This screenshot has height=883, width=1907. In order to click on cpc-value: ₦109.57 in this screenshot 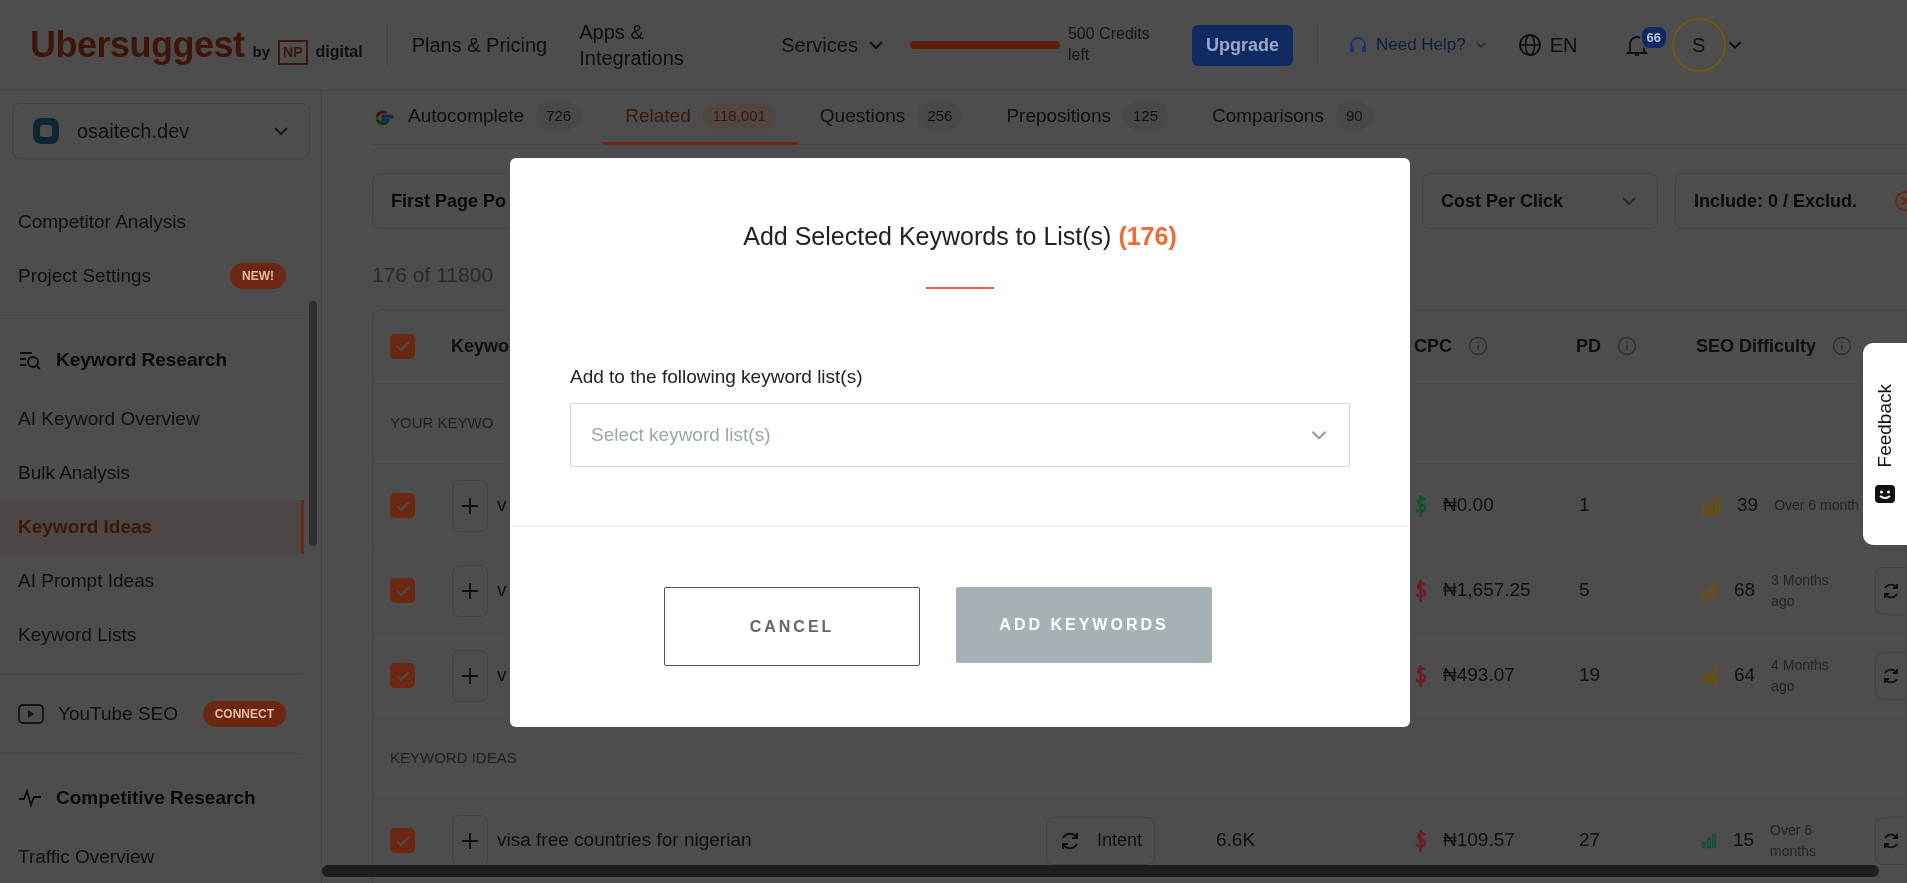, I will do `click(1479, 840)`.